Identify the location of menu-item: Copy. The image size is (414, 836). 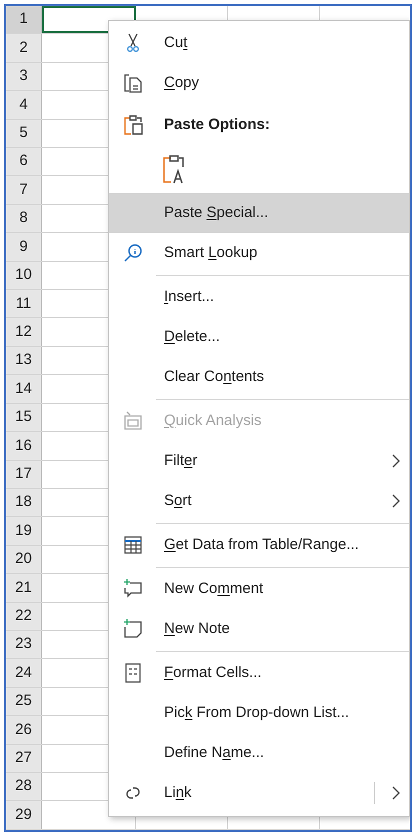
(259, 83).